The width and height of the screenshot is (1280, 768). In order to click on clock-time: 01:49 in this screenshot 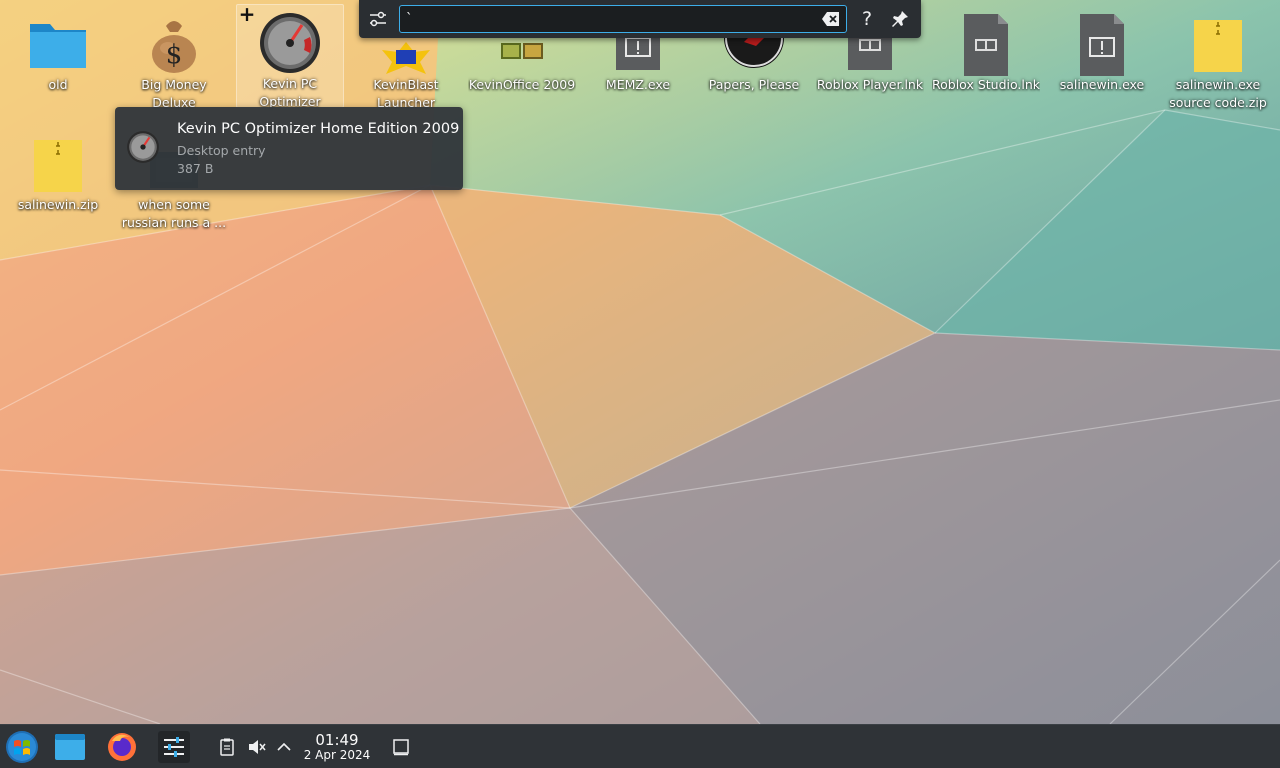, I will do `click(337, 740)`.